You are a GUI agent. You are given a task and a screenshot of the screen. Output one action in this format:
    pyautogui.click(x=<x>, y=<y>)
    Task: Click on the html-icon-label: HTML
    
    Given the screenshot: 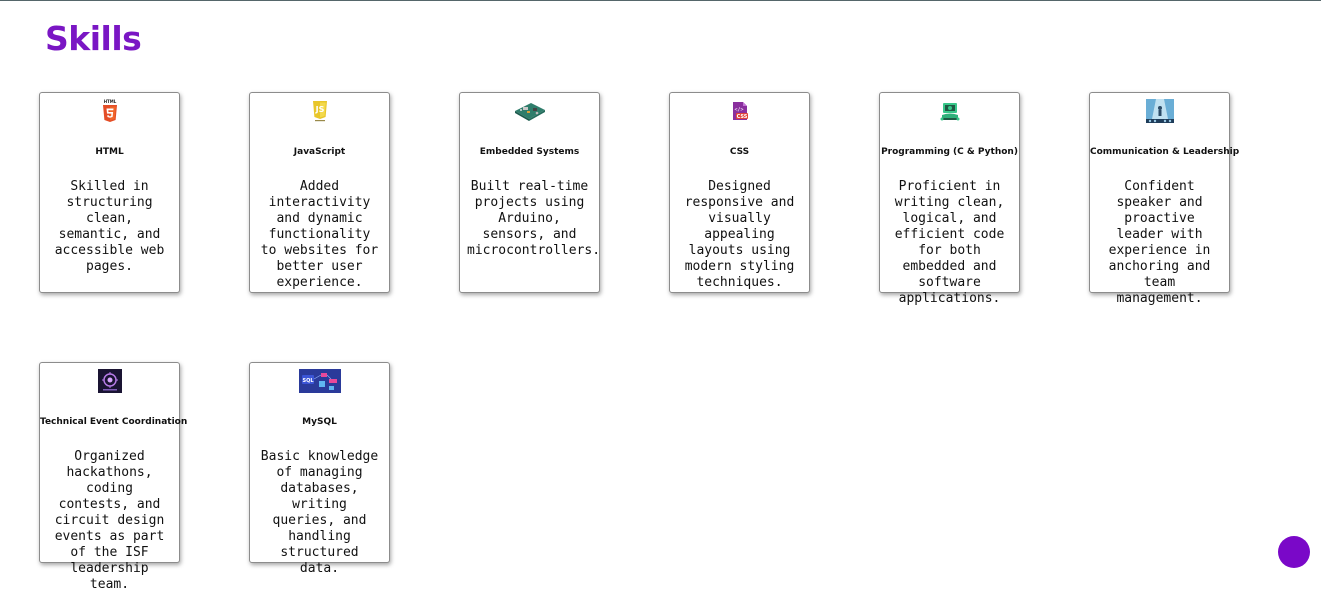 What is the action you would take?
    pyautogui.click(x=109, y=101)
    